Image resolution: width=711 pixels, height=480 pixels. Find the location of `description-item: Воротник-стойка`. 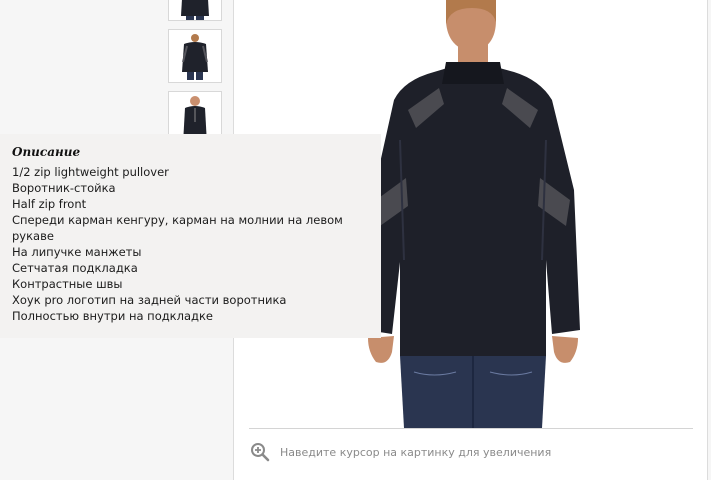

description-item: Воротник-стойка is located at coordinates (64, 188).